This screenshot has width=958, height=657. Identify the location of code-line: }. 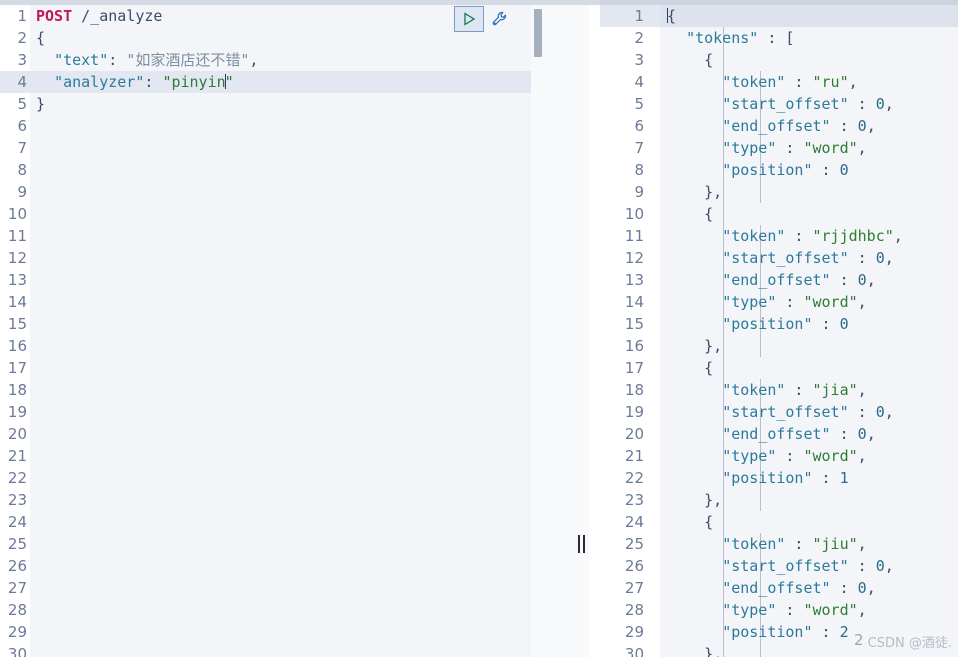
(287, 104).